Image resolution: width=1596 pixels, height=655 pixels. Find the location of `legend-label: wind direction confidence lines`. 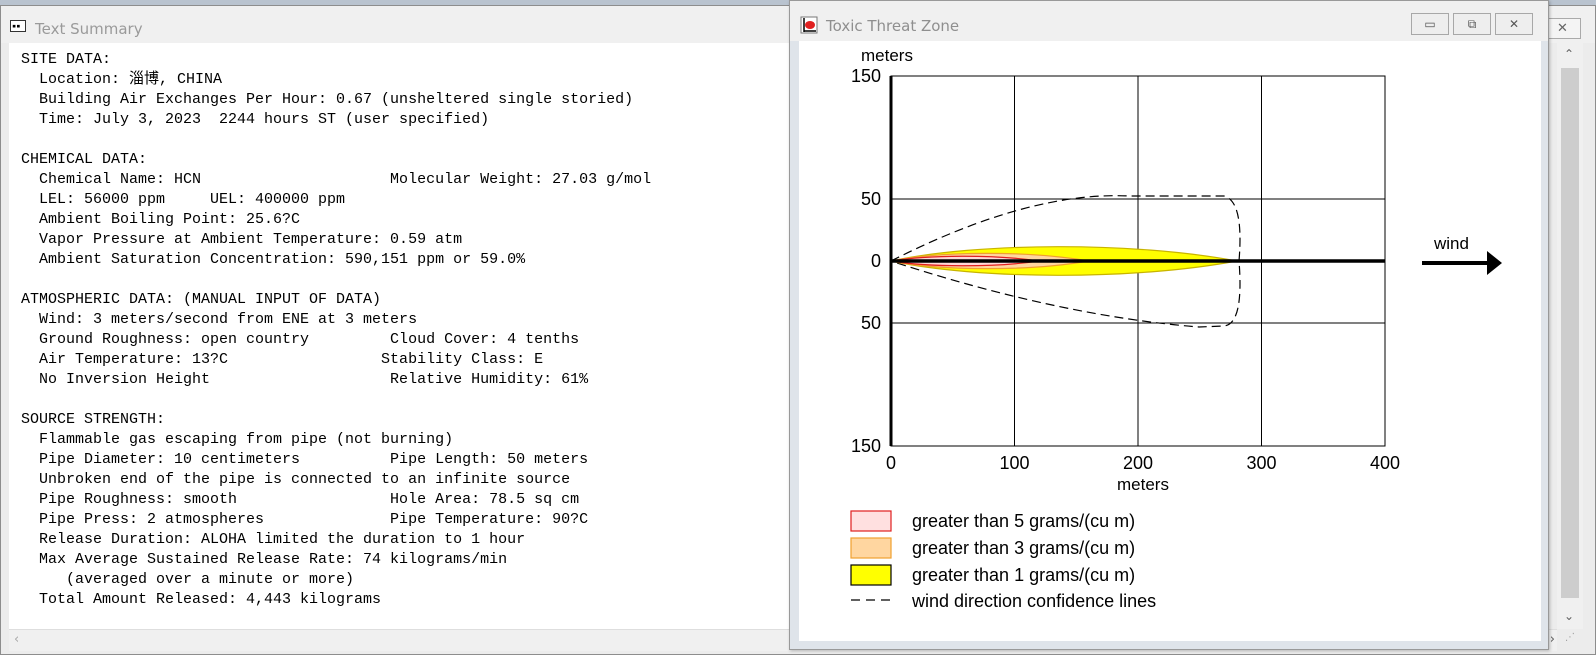

legend-label: wind direction confidence lines is located at coordinates (1033, 601).